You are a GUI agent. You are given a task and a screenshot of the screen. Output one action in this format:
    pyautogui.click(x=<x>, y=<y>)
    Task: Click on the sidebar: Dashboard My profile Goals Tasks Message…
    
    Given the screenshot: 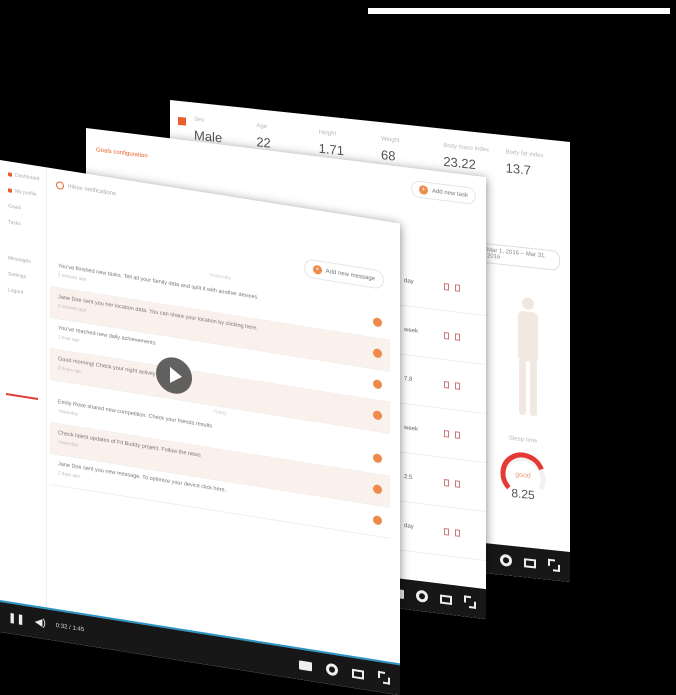 What is the action you would take?
    pyautogui.click(x=23, y=385)
    